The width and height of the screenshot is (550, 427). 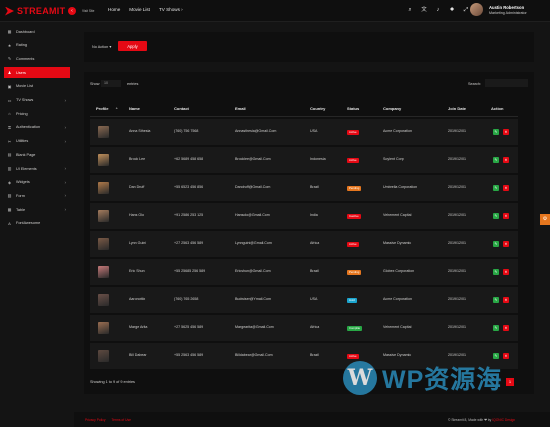 I want to click on sidebar-item-label: Movie List, so click(x=25, y=86).